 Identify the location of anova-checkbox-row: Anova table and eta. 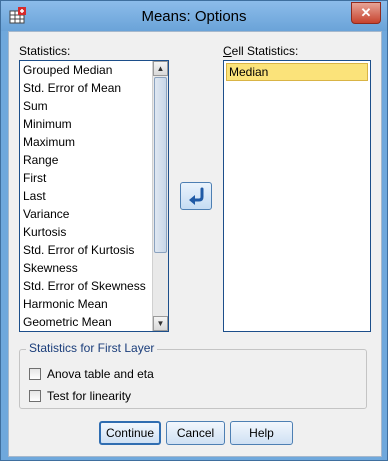
(91, 374).